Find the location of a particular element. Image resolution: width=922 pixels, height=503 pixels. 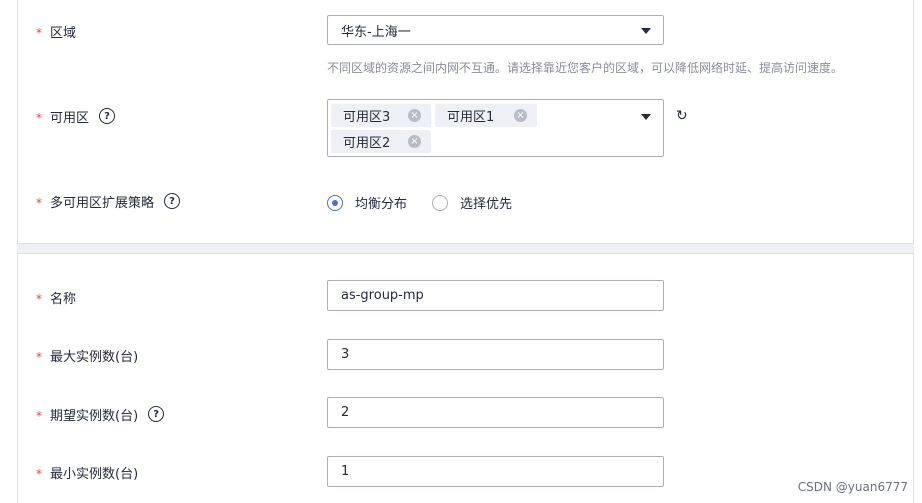

refresh-icon: ↻ is located at coordinates (682, 116).